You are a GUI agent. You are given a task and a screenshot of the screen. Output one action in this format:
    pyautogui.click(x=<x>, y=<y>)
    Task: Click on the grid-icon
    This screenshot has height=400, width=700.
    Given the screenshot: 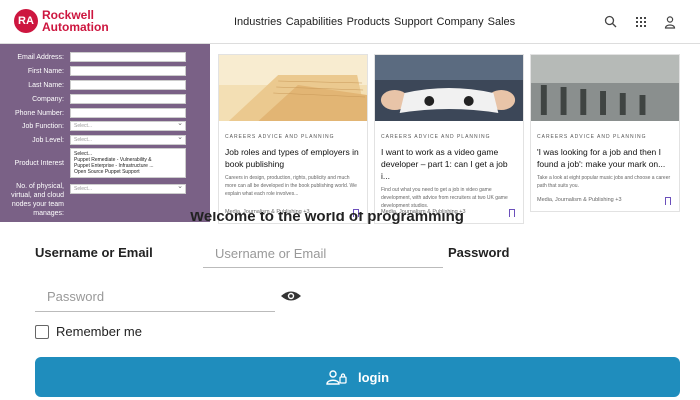 What is the action you would take?
    pyautogui.click(x=641, y=22)
    